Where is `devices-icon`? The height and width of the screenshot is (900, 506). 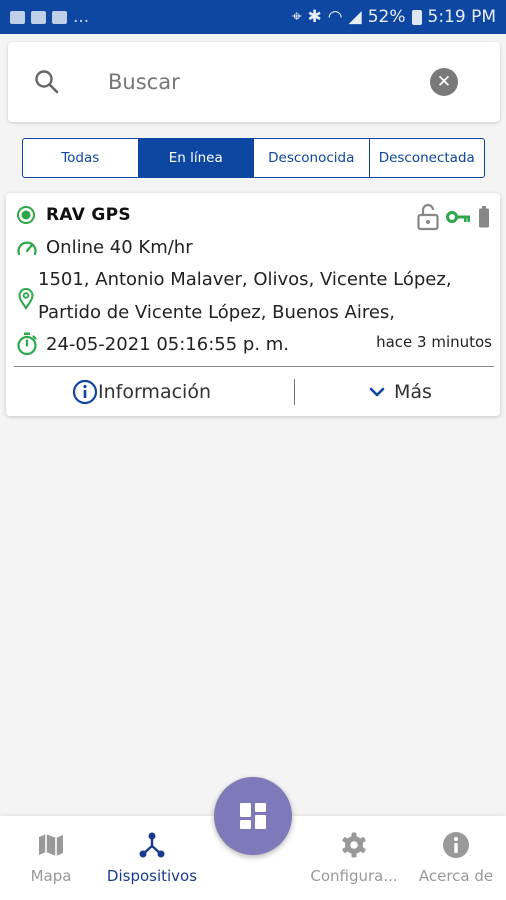 devices-icon is located at coordinates (152, 845).